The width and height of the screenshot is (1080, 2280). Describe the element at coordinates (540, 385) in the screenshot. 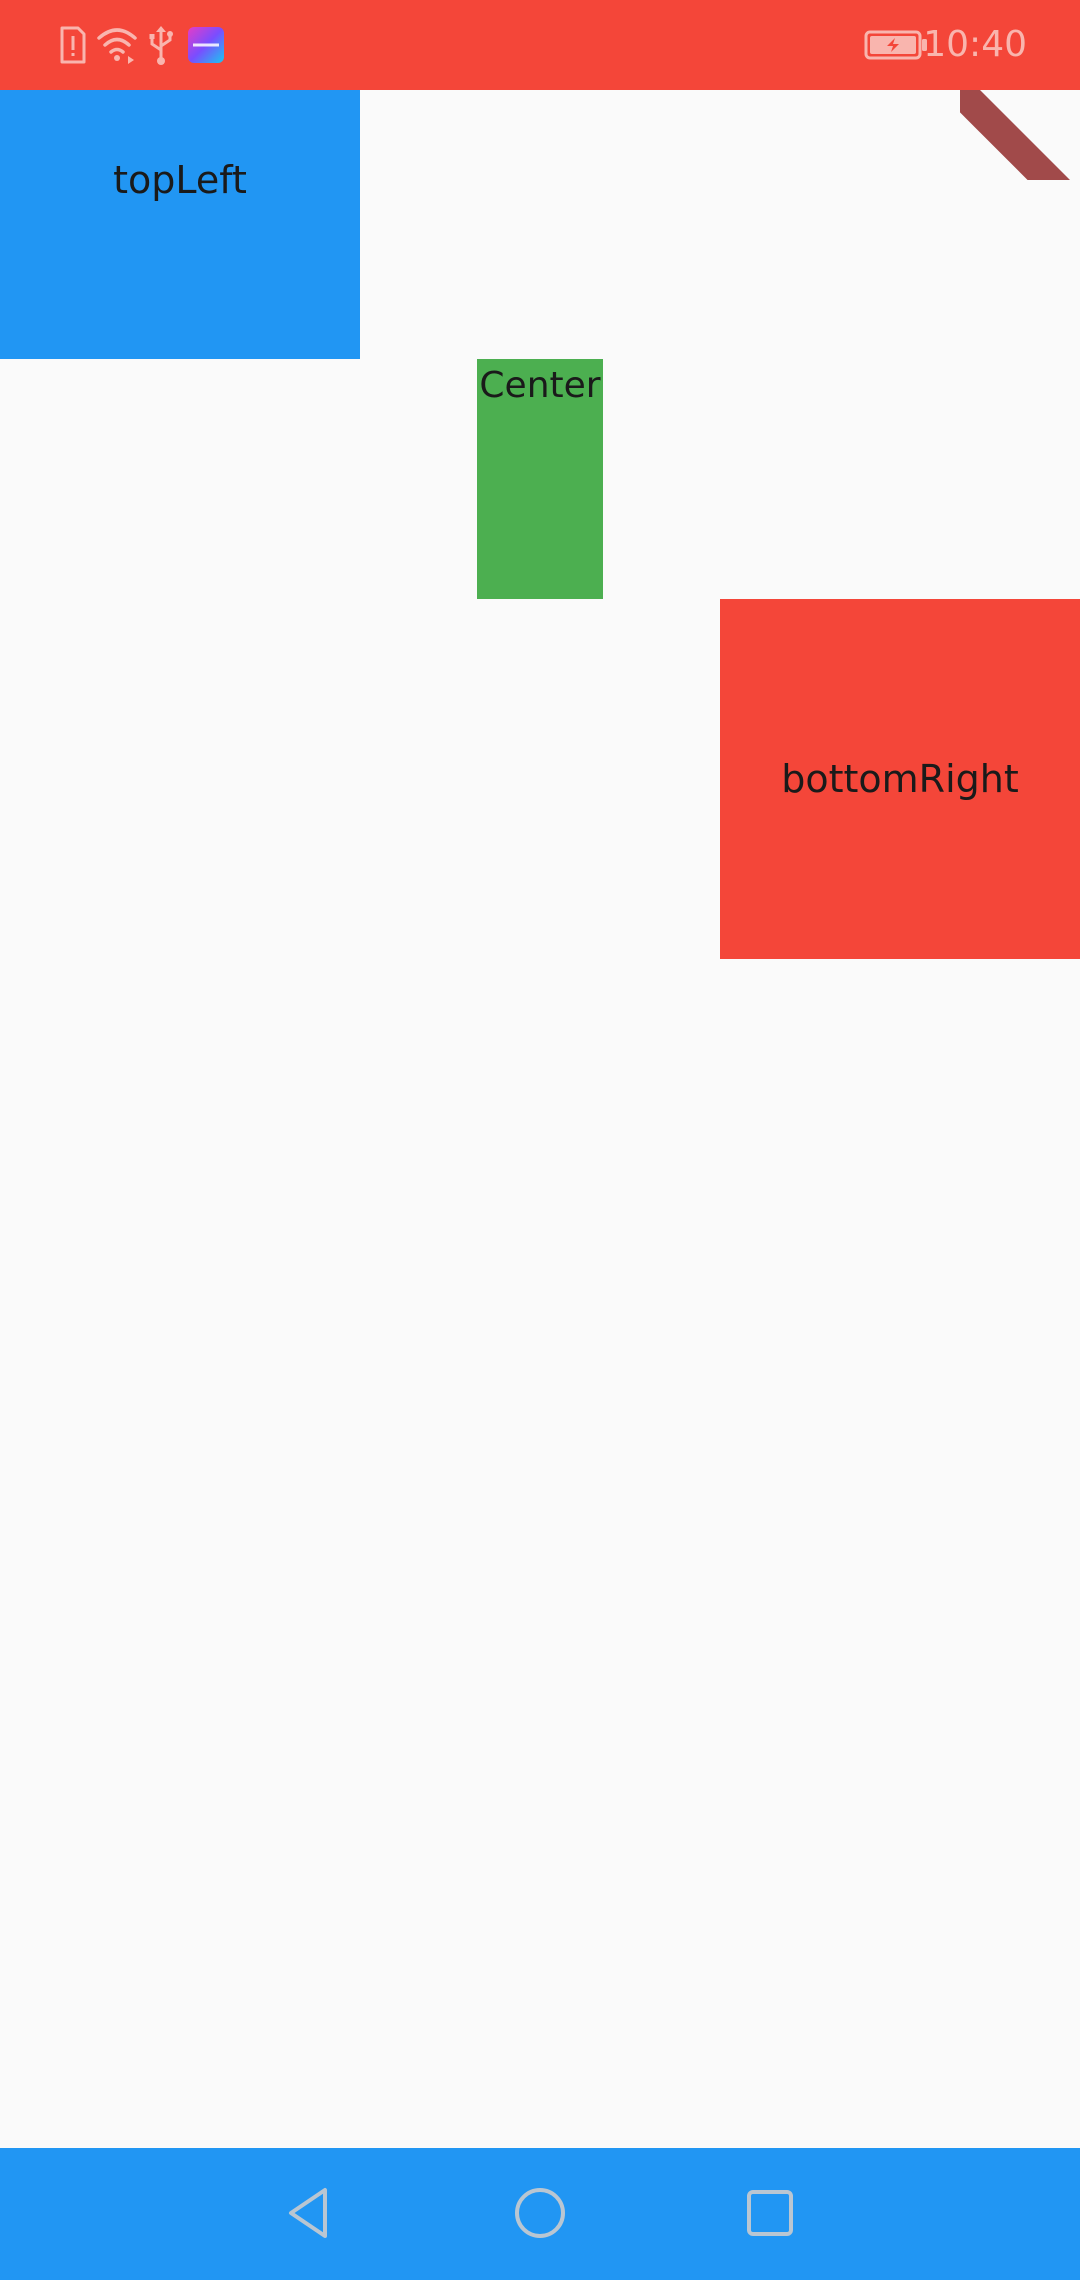

I see `center-label: Center` at that location.